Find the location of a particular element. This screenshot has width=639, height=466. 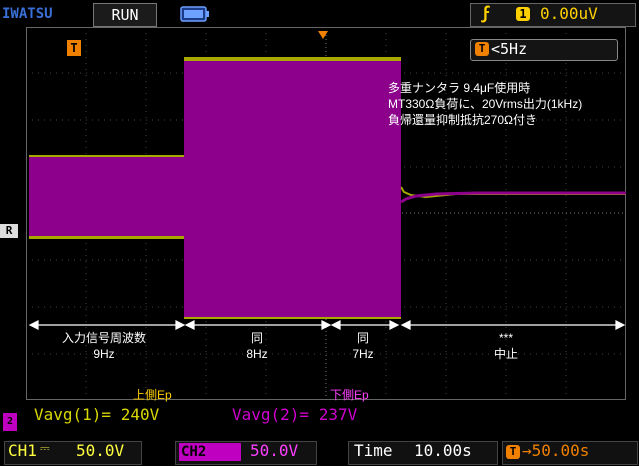

segment-value-4: 中止 is located at coordinates (505, 354).